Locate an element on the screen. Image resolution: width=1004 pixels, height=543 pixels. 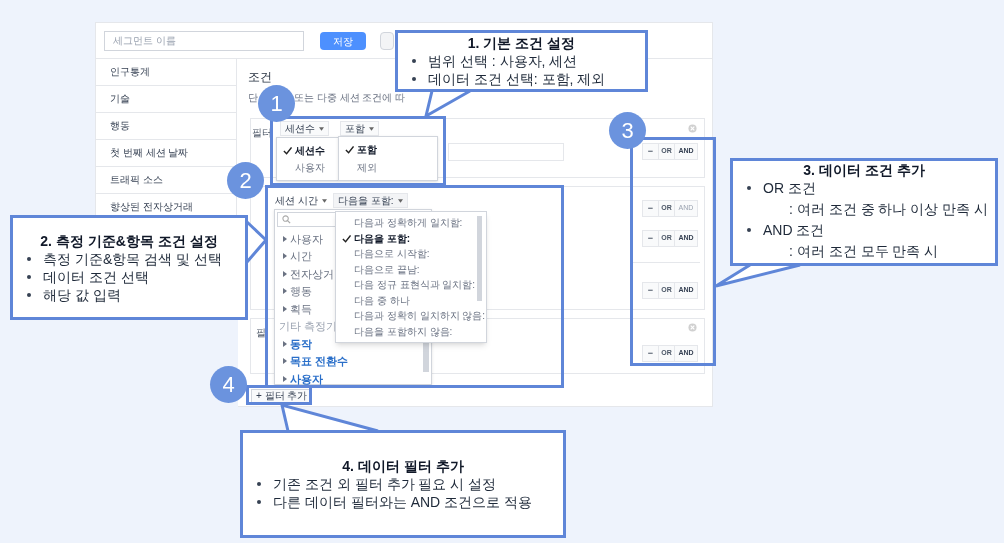
bullet-text: 해당 값 입력 is located at coordinates (82, 294).